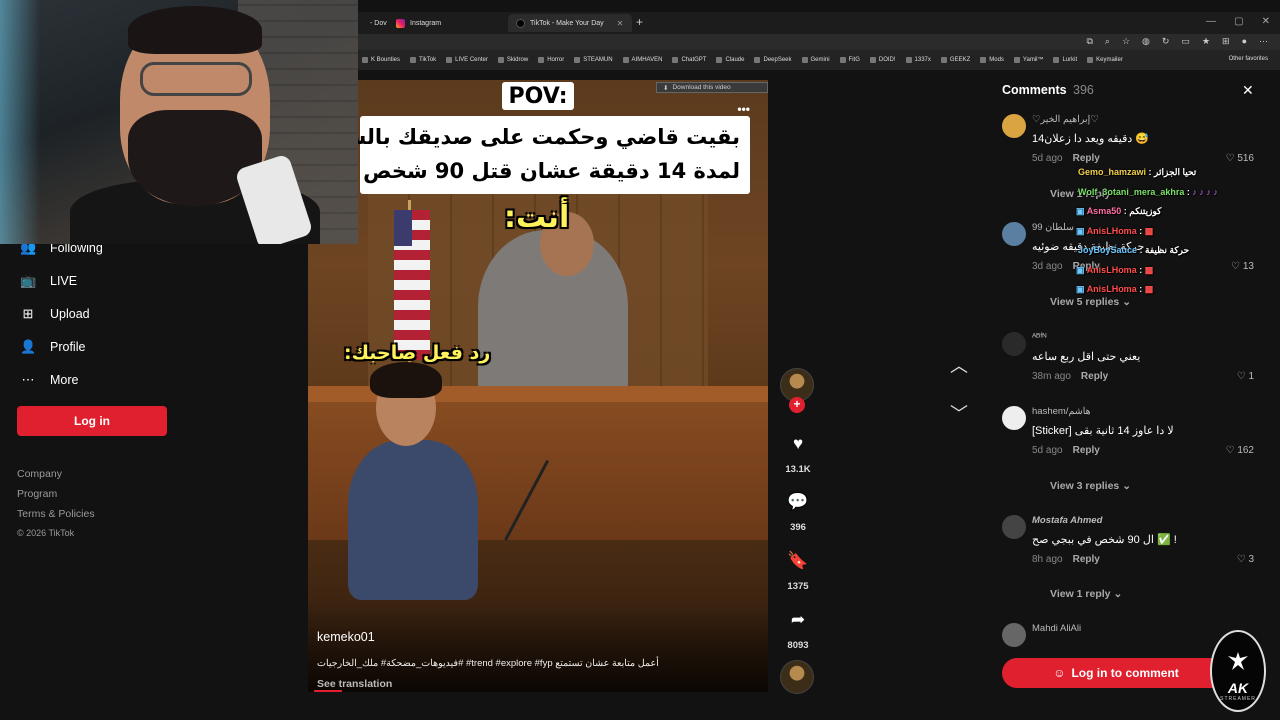 This screenshot has height=720, width=1280. Describe the element at coordinates (955, 60) in the screenshot. I see `bookmark-item: GEEKZ` at that location.